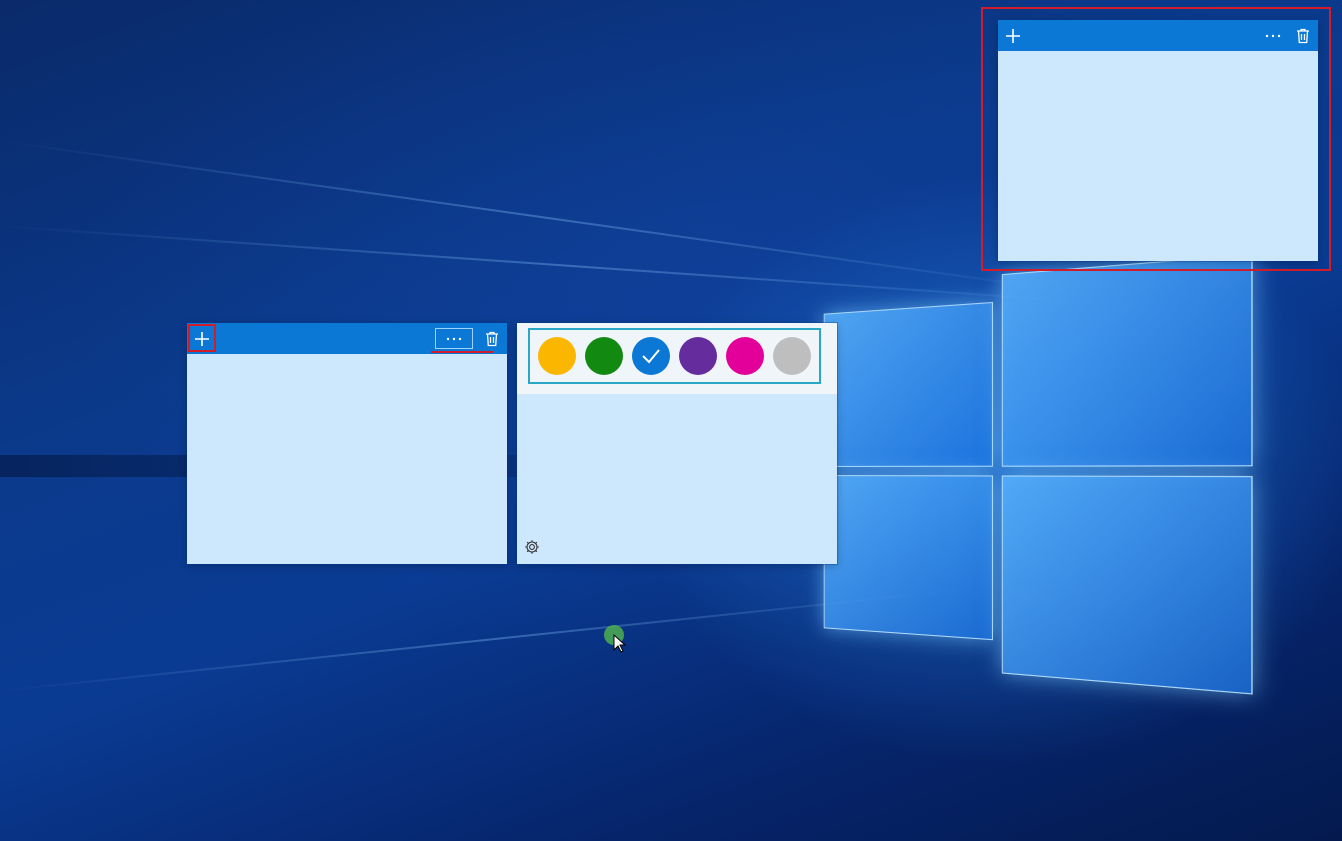 This screenshot has width=1342, height=841. What do you see at coordinates (674, 356) in the screenshot?
I see `color-swatch-row` at bounding box center [674, 356].